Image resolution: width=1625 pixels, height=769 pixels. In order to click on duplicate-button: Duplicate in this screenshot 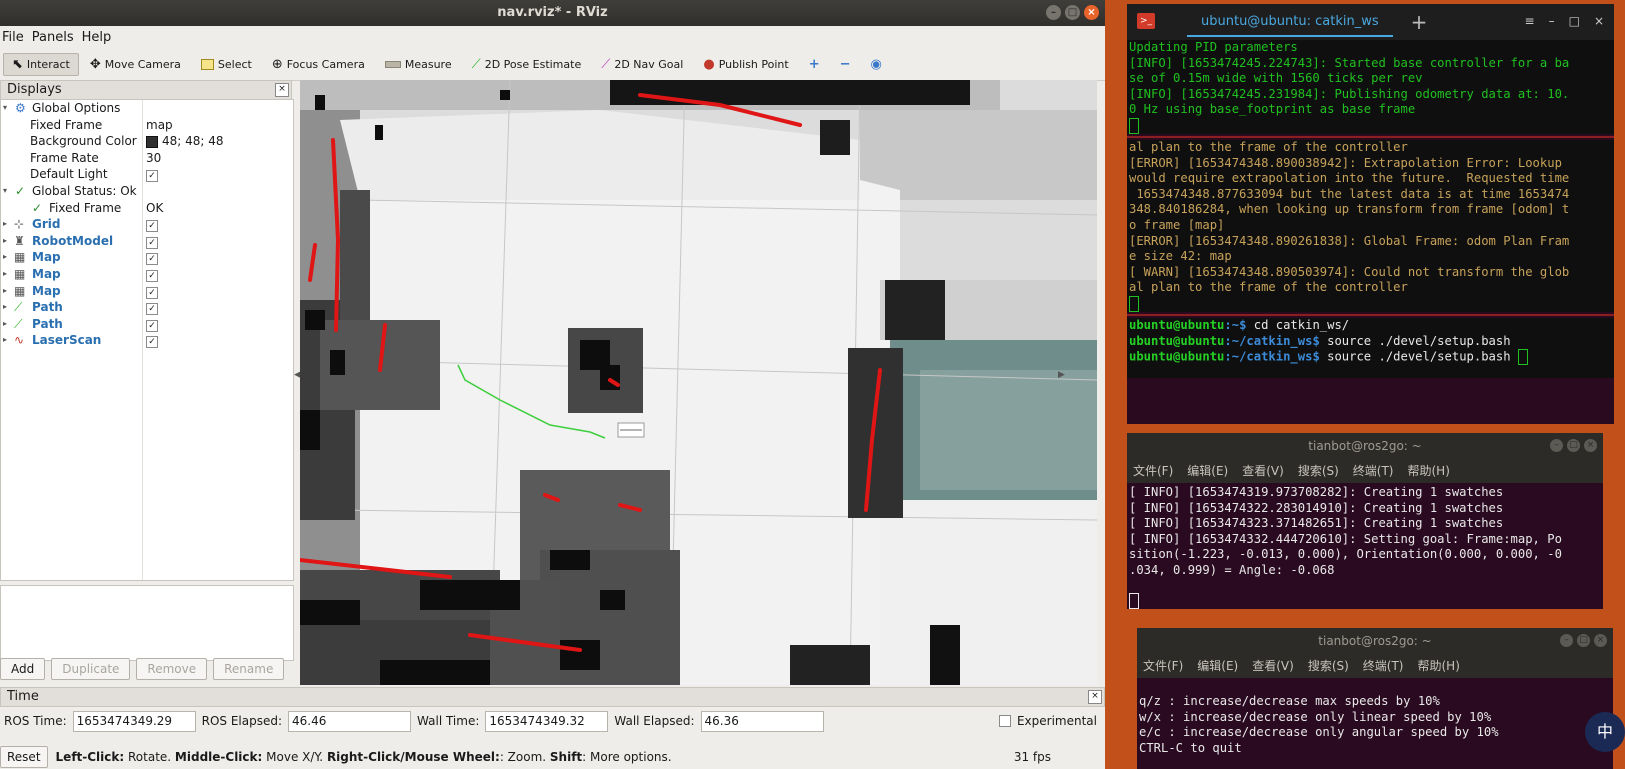, I will do `click(91, 669)`.